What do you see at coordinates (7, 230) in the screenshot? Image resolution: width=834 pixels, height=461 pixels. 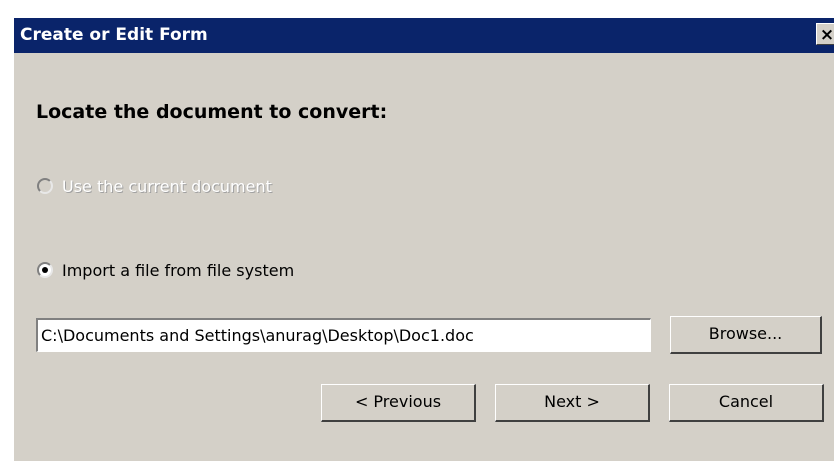 I see `background-strip` at bounding box center [7, 230].